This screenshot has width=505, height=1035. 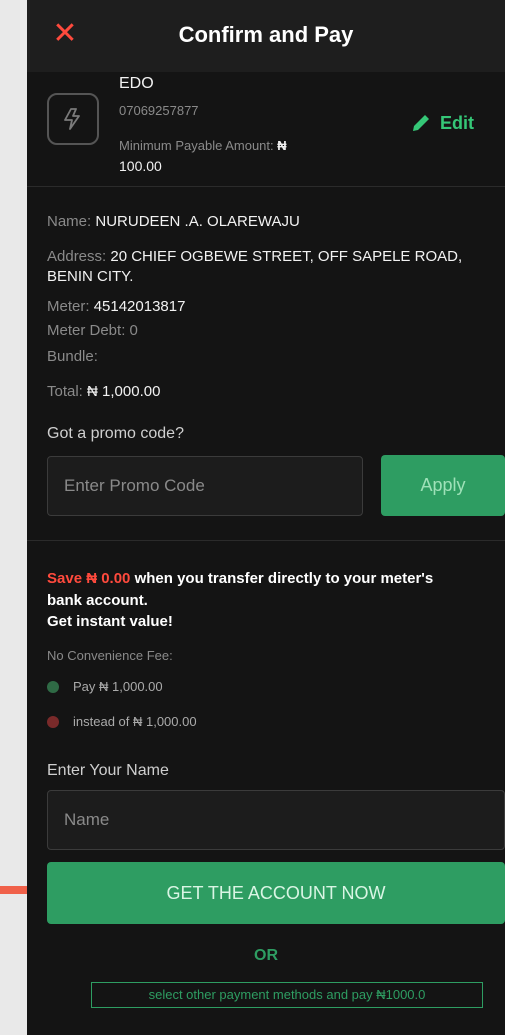 I want to click on promo-code-input: Enter Promo Code, so click(x=205, y=486).